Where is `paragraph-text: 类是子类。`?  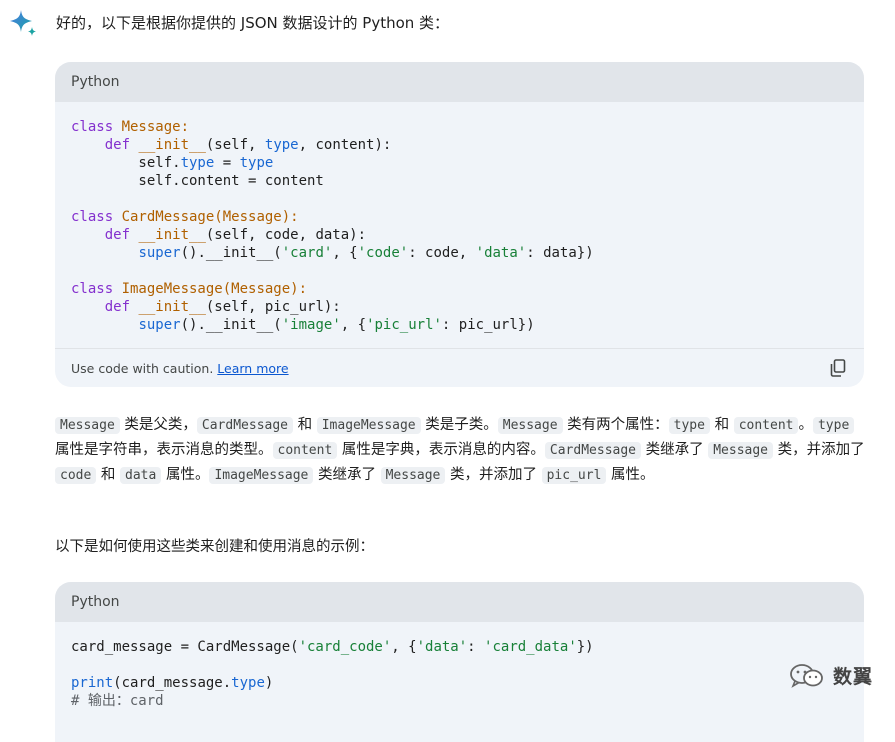
paragraph-text: 类是子类。 is located at coordinates (459, 425).